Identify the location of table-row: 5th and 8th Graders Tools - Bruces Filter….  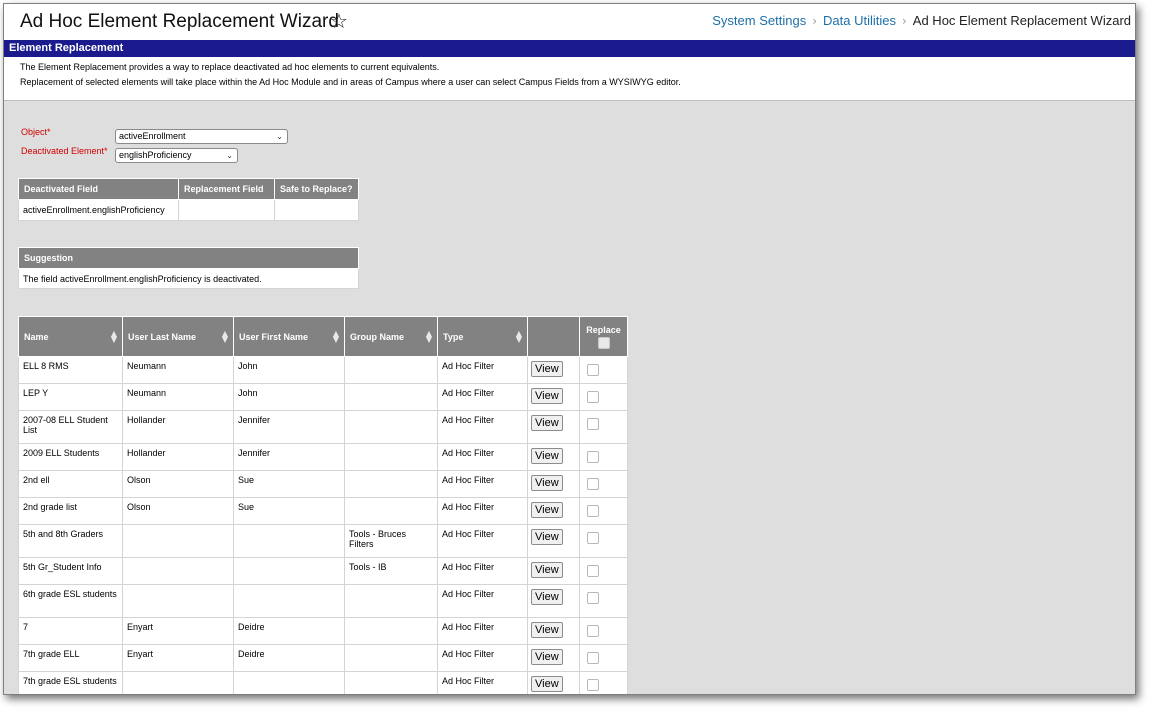
(323, 541).